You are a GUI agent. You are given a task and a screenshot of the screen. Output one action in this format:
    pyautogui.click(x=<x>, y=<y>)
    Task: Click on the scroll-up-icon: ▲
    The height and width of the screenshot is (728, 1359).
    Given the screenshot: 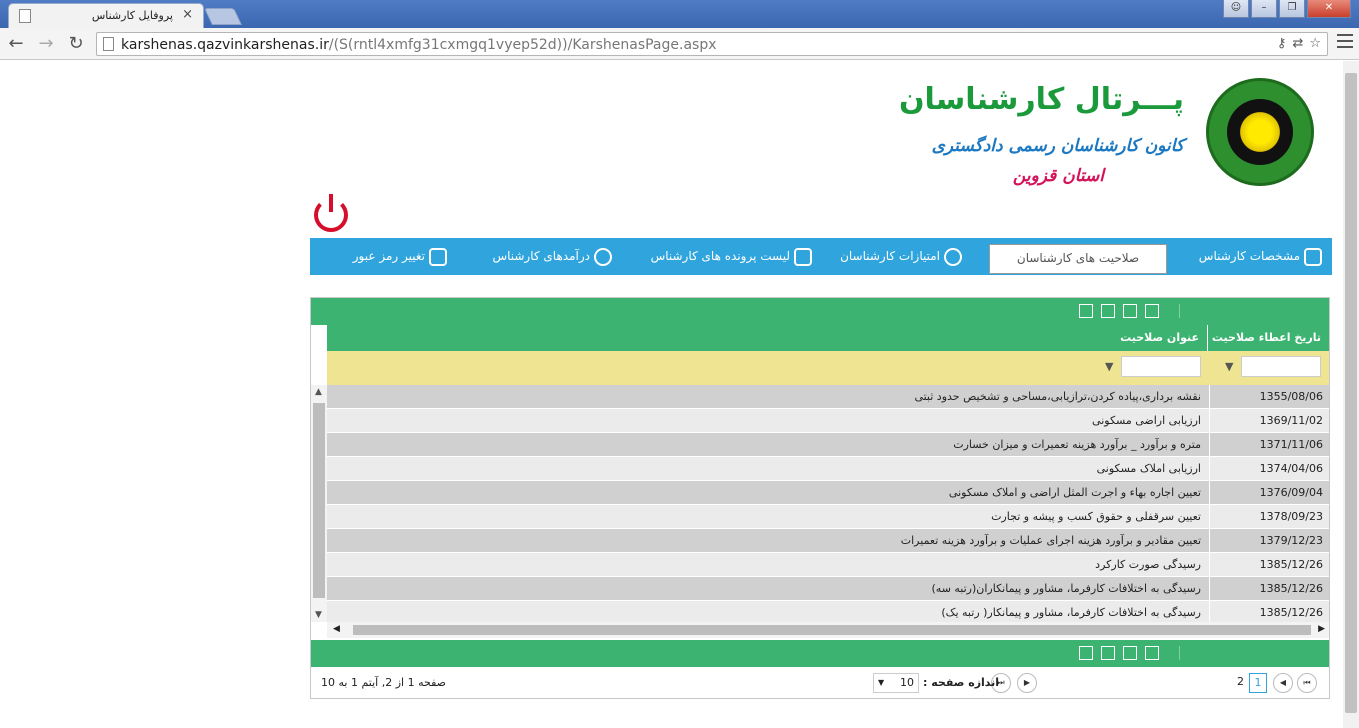 What is the action you would take?
    pyautogui.click(x=318, y=392)
    